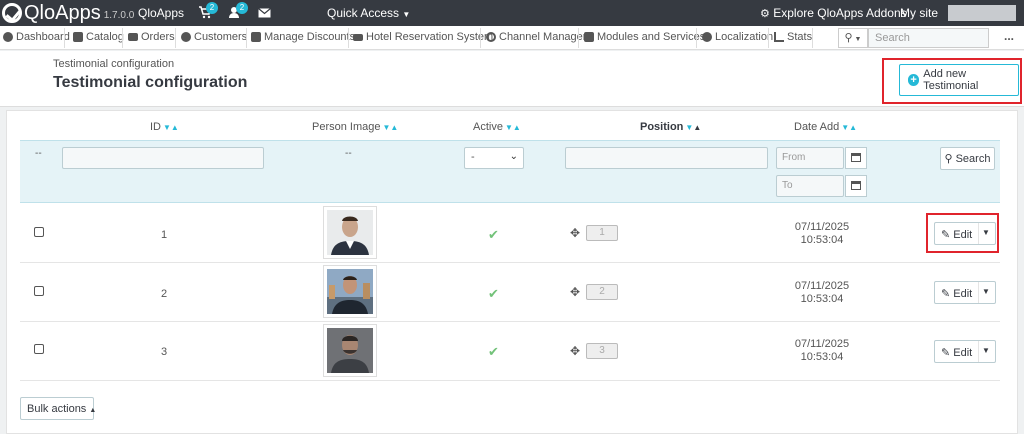  Describe the element at coordinates (853, 38) in the screenshot. I see `search-type-toggle: ⚲ ▼` at that location.